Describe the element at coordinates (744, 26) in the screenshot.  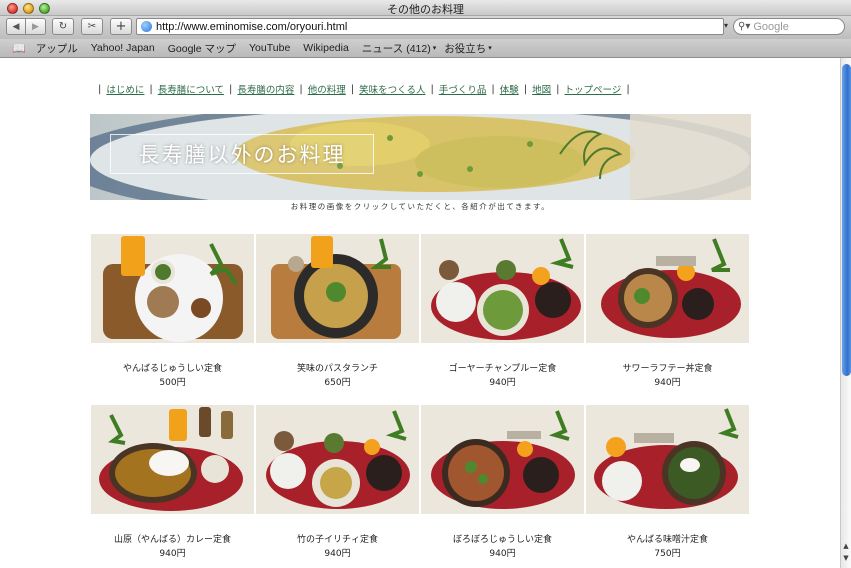
I see `search-icon: ⚲▾` at that location.